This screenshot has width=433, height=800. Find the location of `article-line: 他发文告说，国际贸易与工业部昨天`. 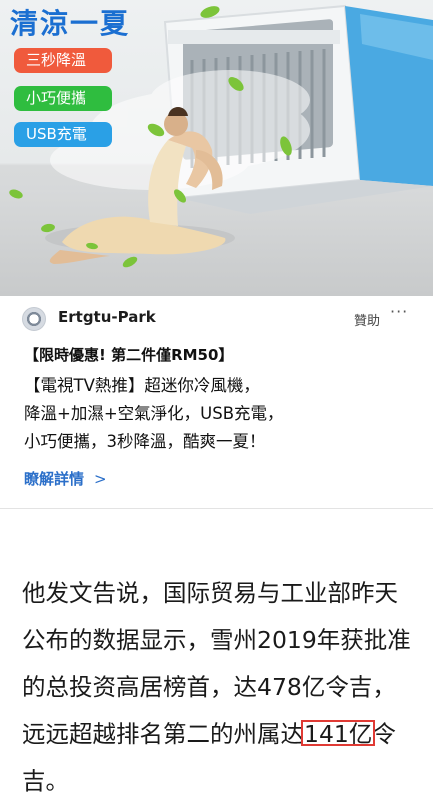

article-line: 他发文告说，国际贸易与工业部昨天 is located at coordinates (210, 593).